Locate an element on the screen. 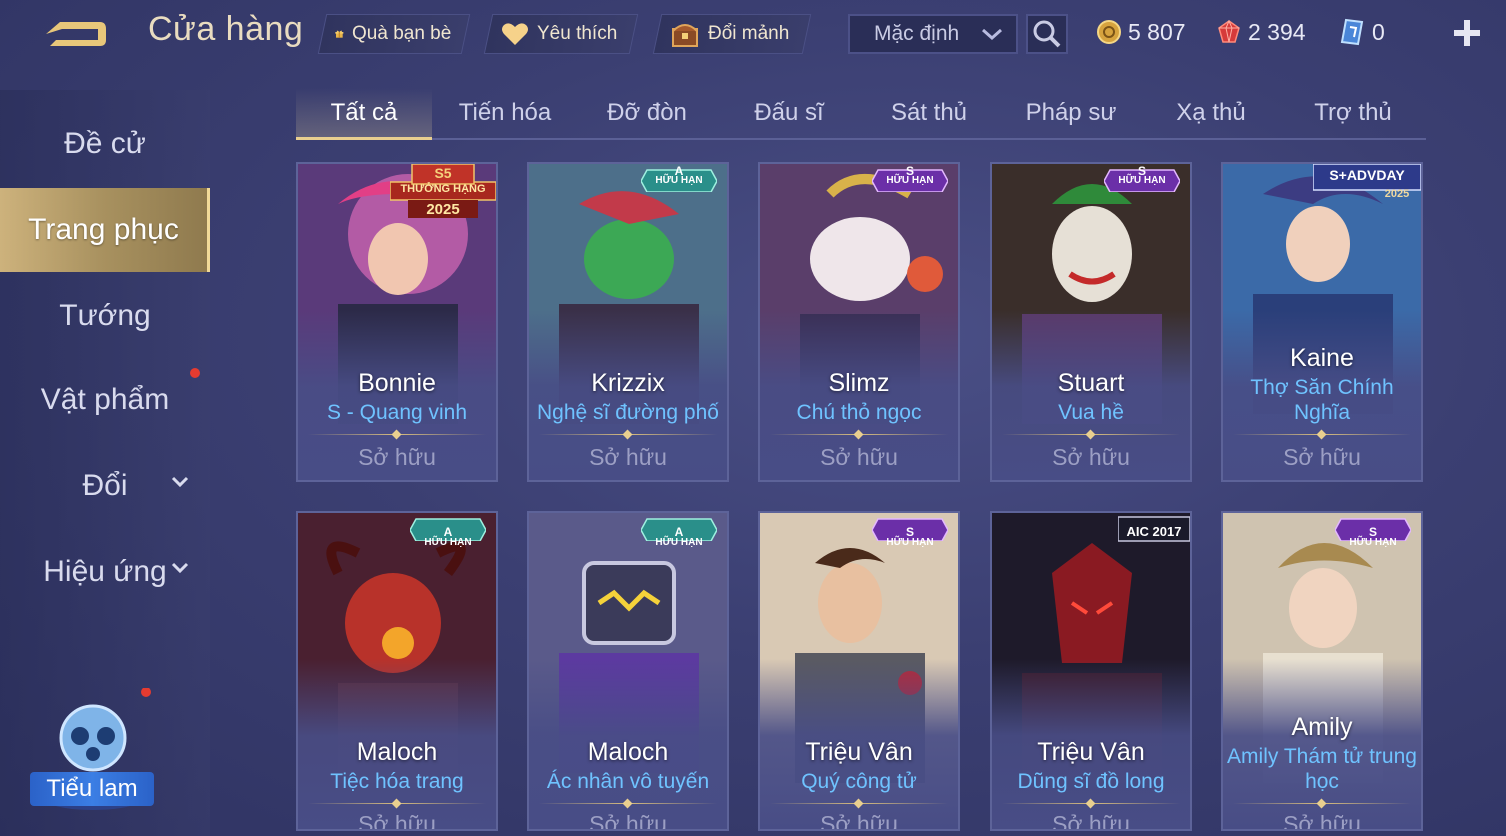 Image resolution: width=1506 pixels, height=836 pixels. sidebar-item-label: Vật phẩm is located at coordinates (105, 399).